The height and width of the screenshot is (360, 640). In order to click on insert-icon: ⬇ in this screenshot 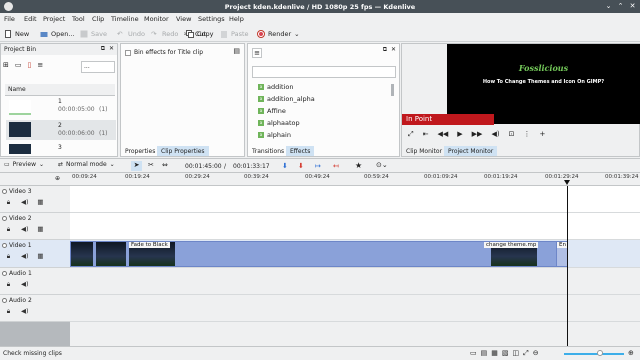, I will do `click(285, 166)`.